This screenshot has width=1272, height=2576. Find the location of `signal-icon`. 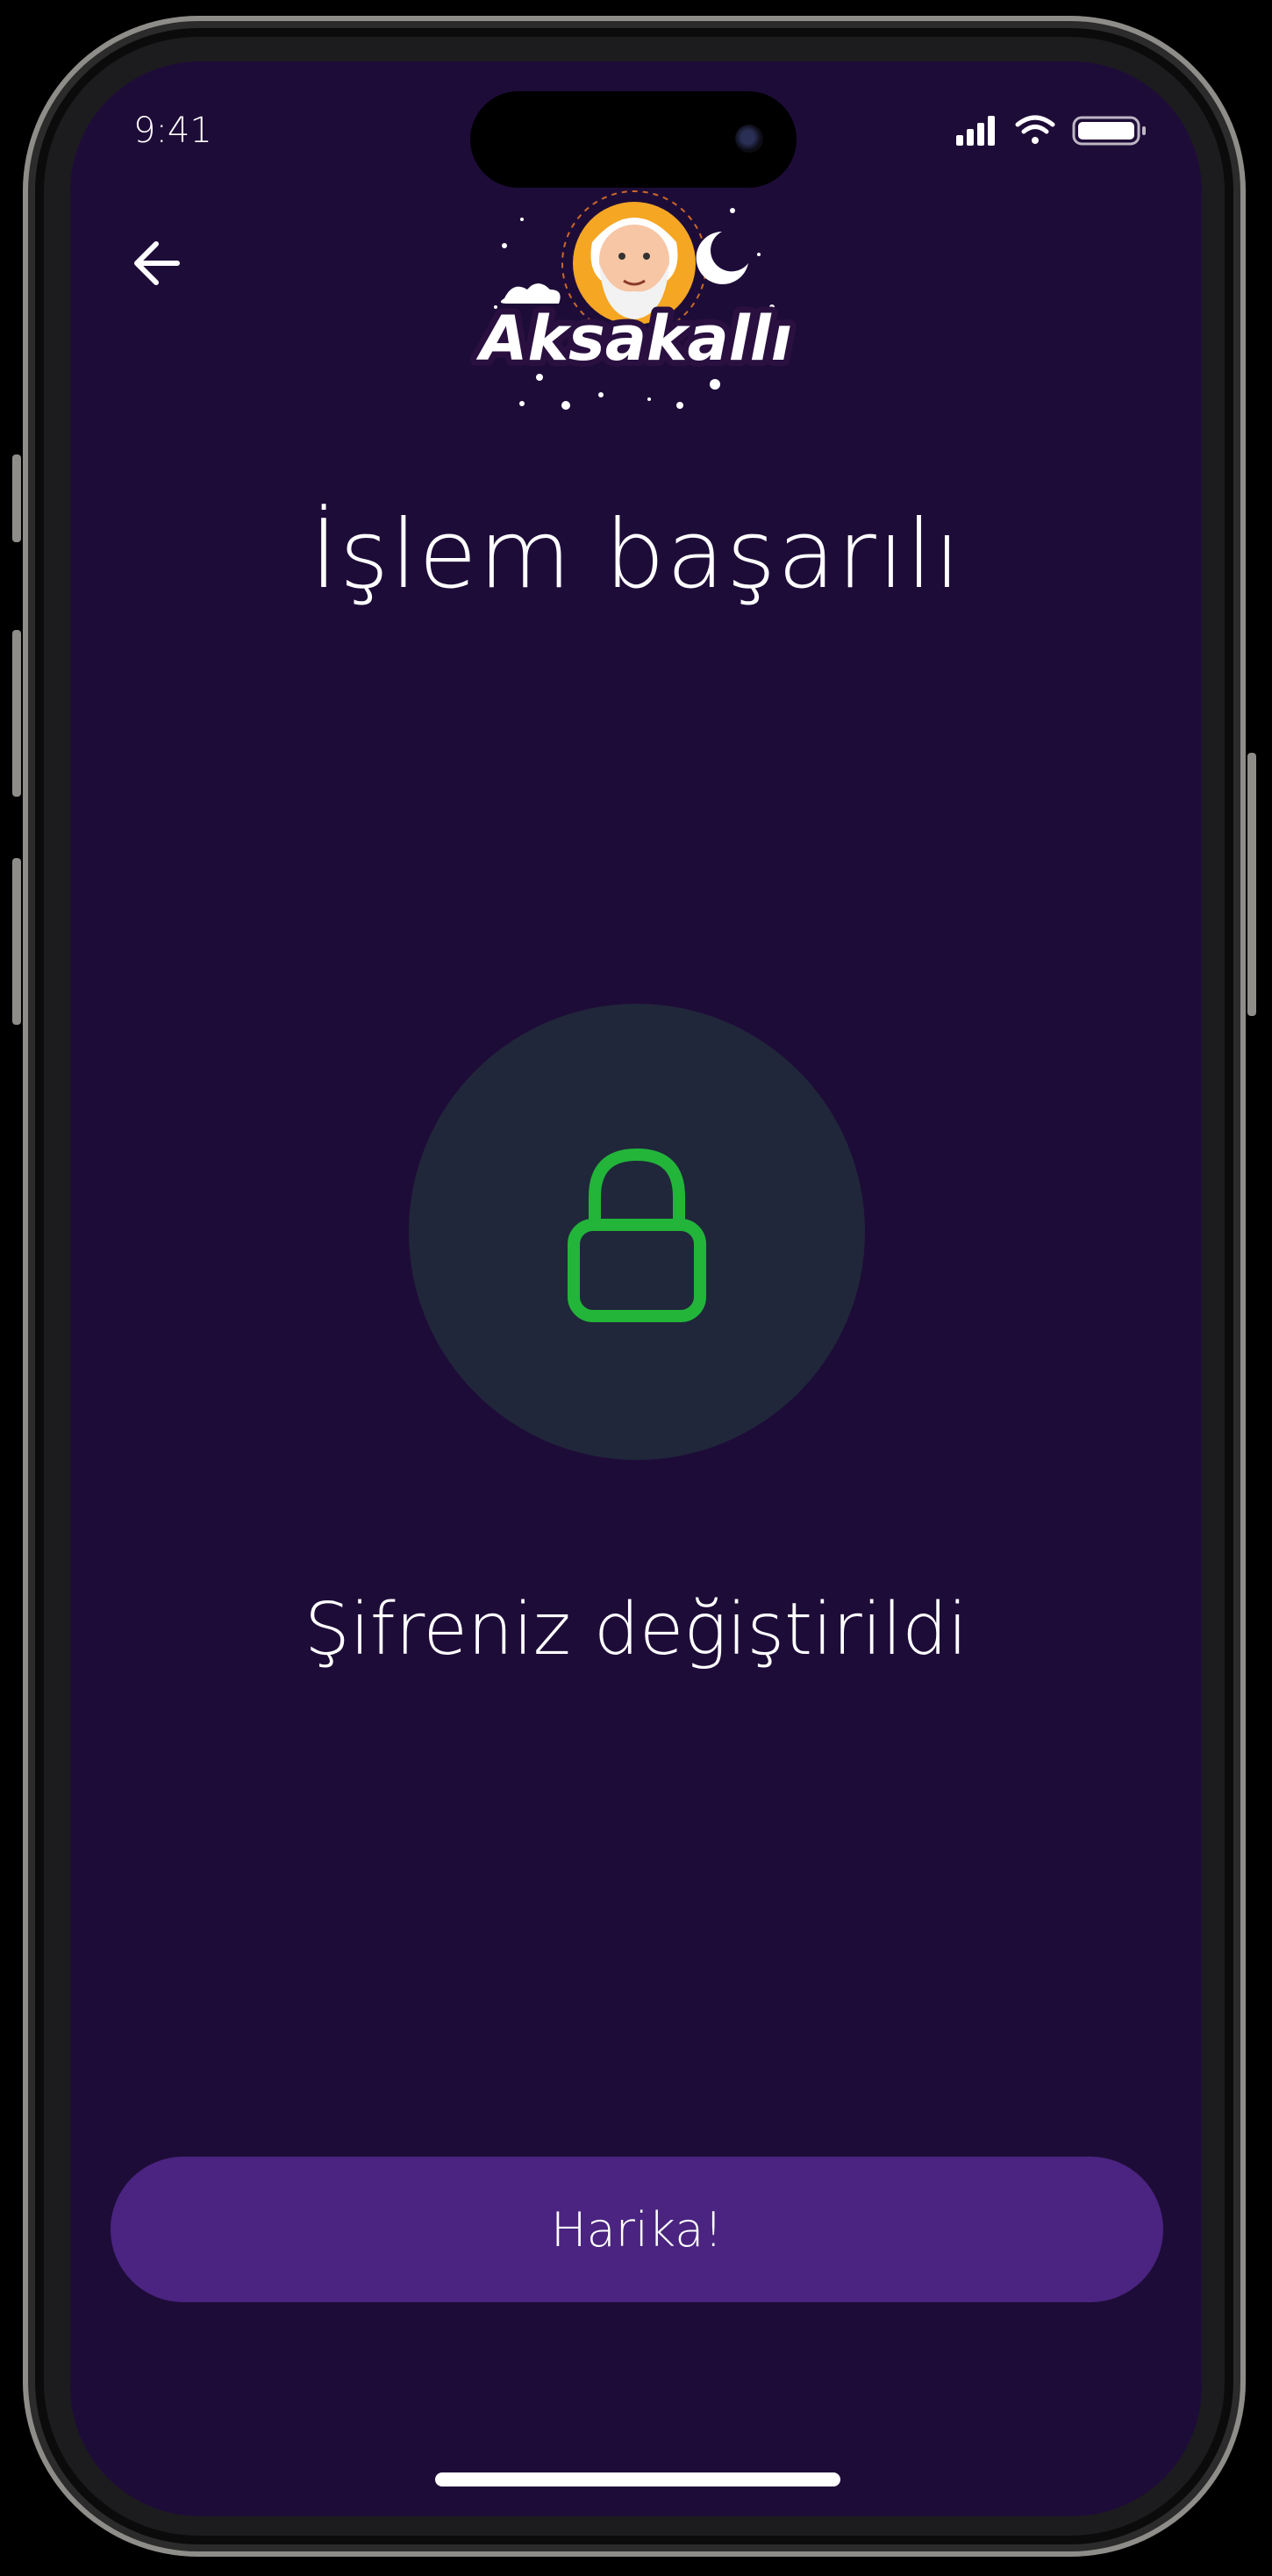

signal-icon is located at coordinates (975, 131).